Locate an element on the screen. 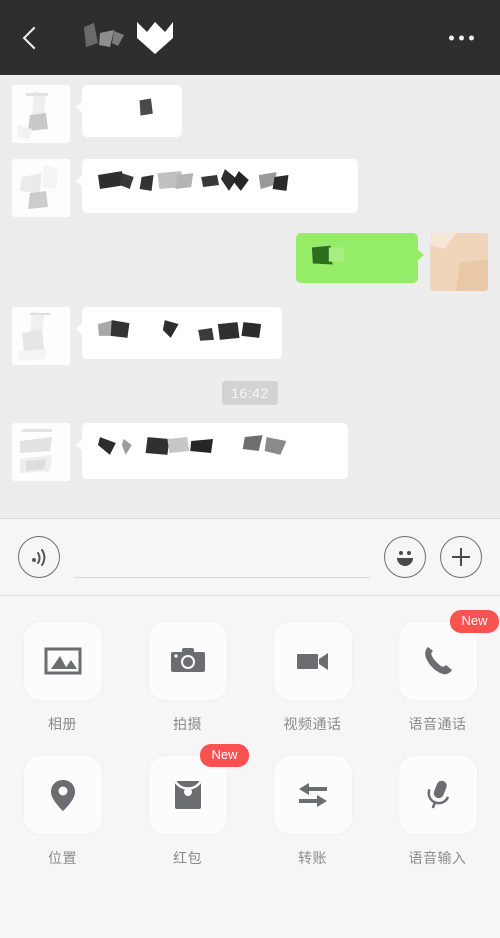  plus-icon is located at coordinates (461, 557).